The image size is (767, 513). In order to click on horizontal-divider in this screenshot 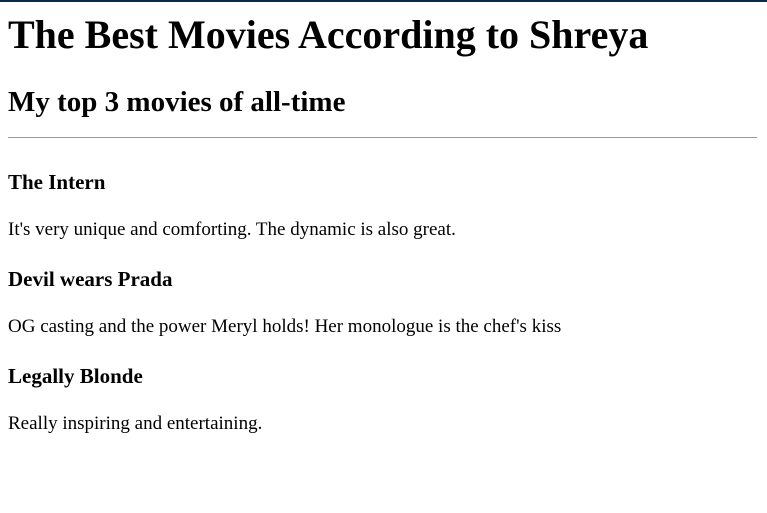, I will do `click(382, 137)`.